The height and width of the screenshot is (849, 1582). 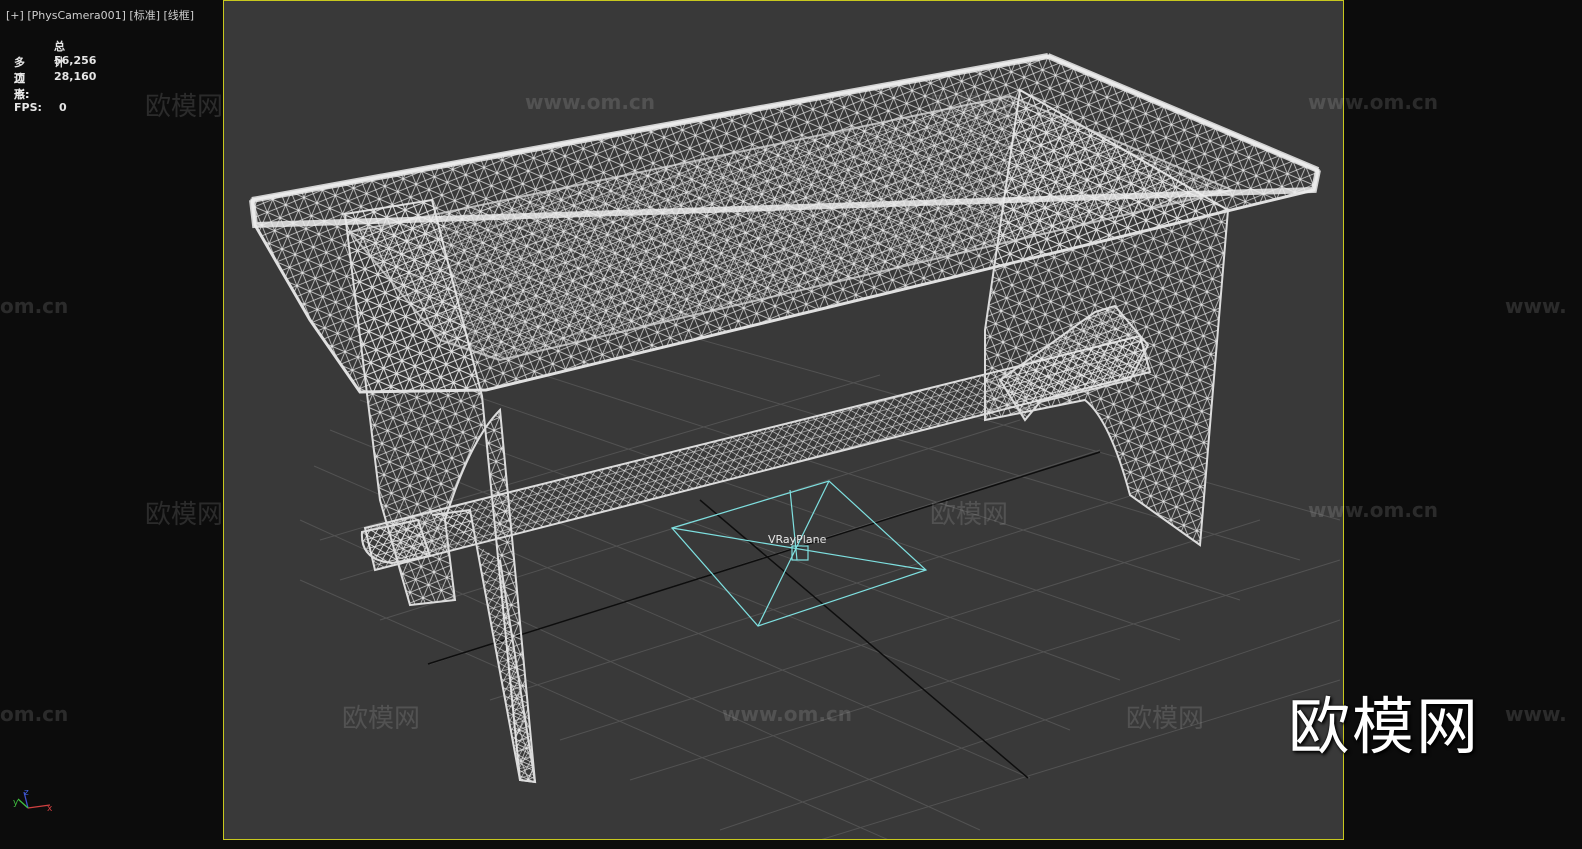 What do you see at coordinates (797, 539) in the screenshot?
I see `vray-plane-label: VRayPlane` at bounding box center [797, 539].